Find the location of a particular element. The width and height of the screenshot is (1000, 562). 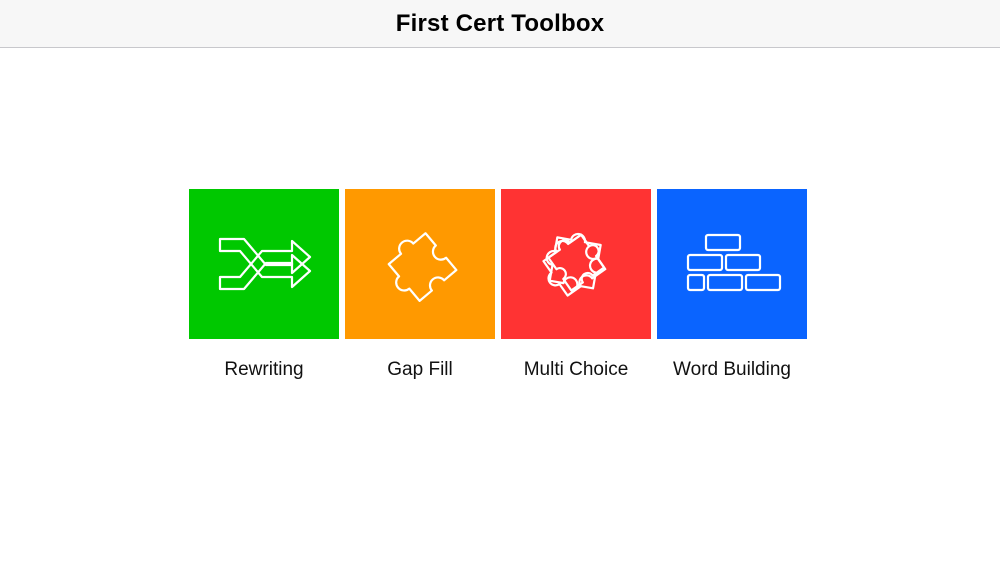

tile-multi-choice: Multi Choice is located at coordinates (576, 285).